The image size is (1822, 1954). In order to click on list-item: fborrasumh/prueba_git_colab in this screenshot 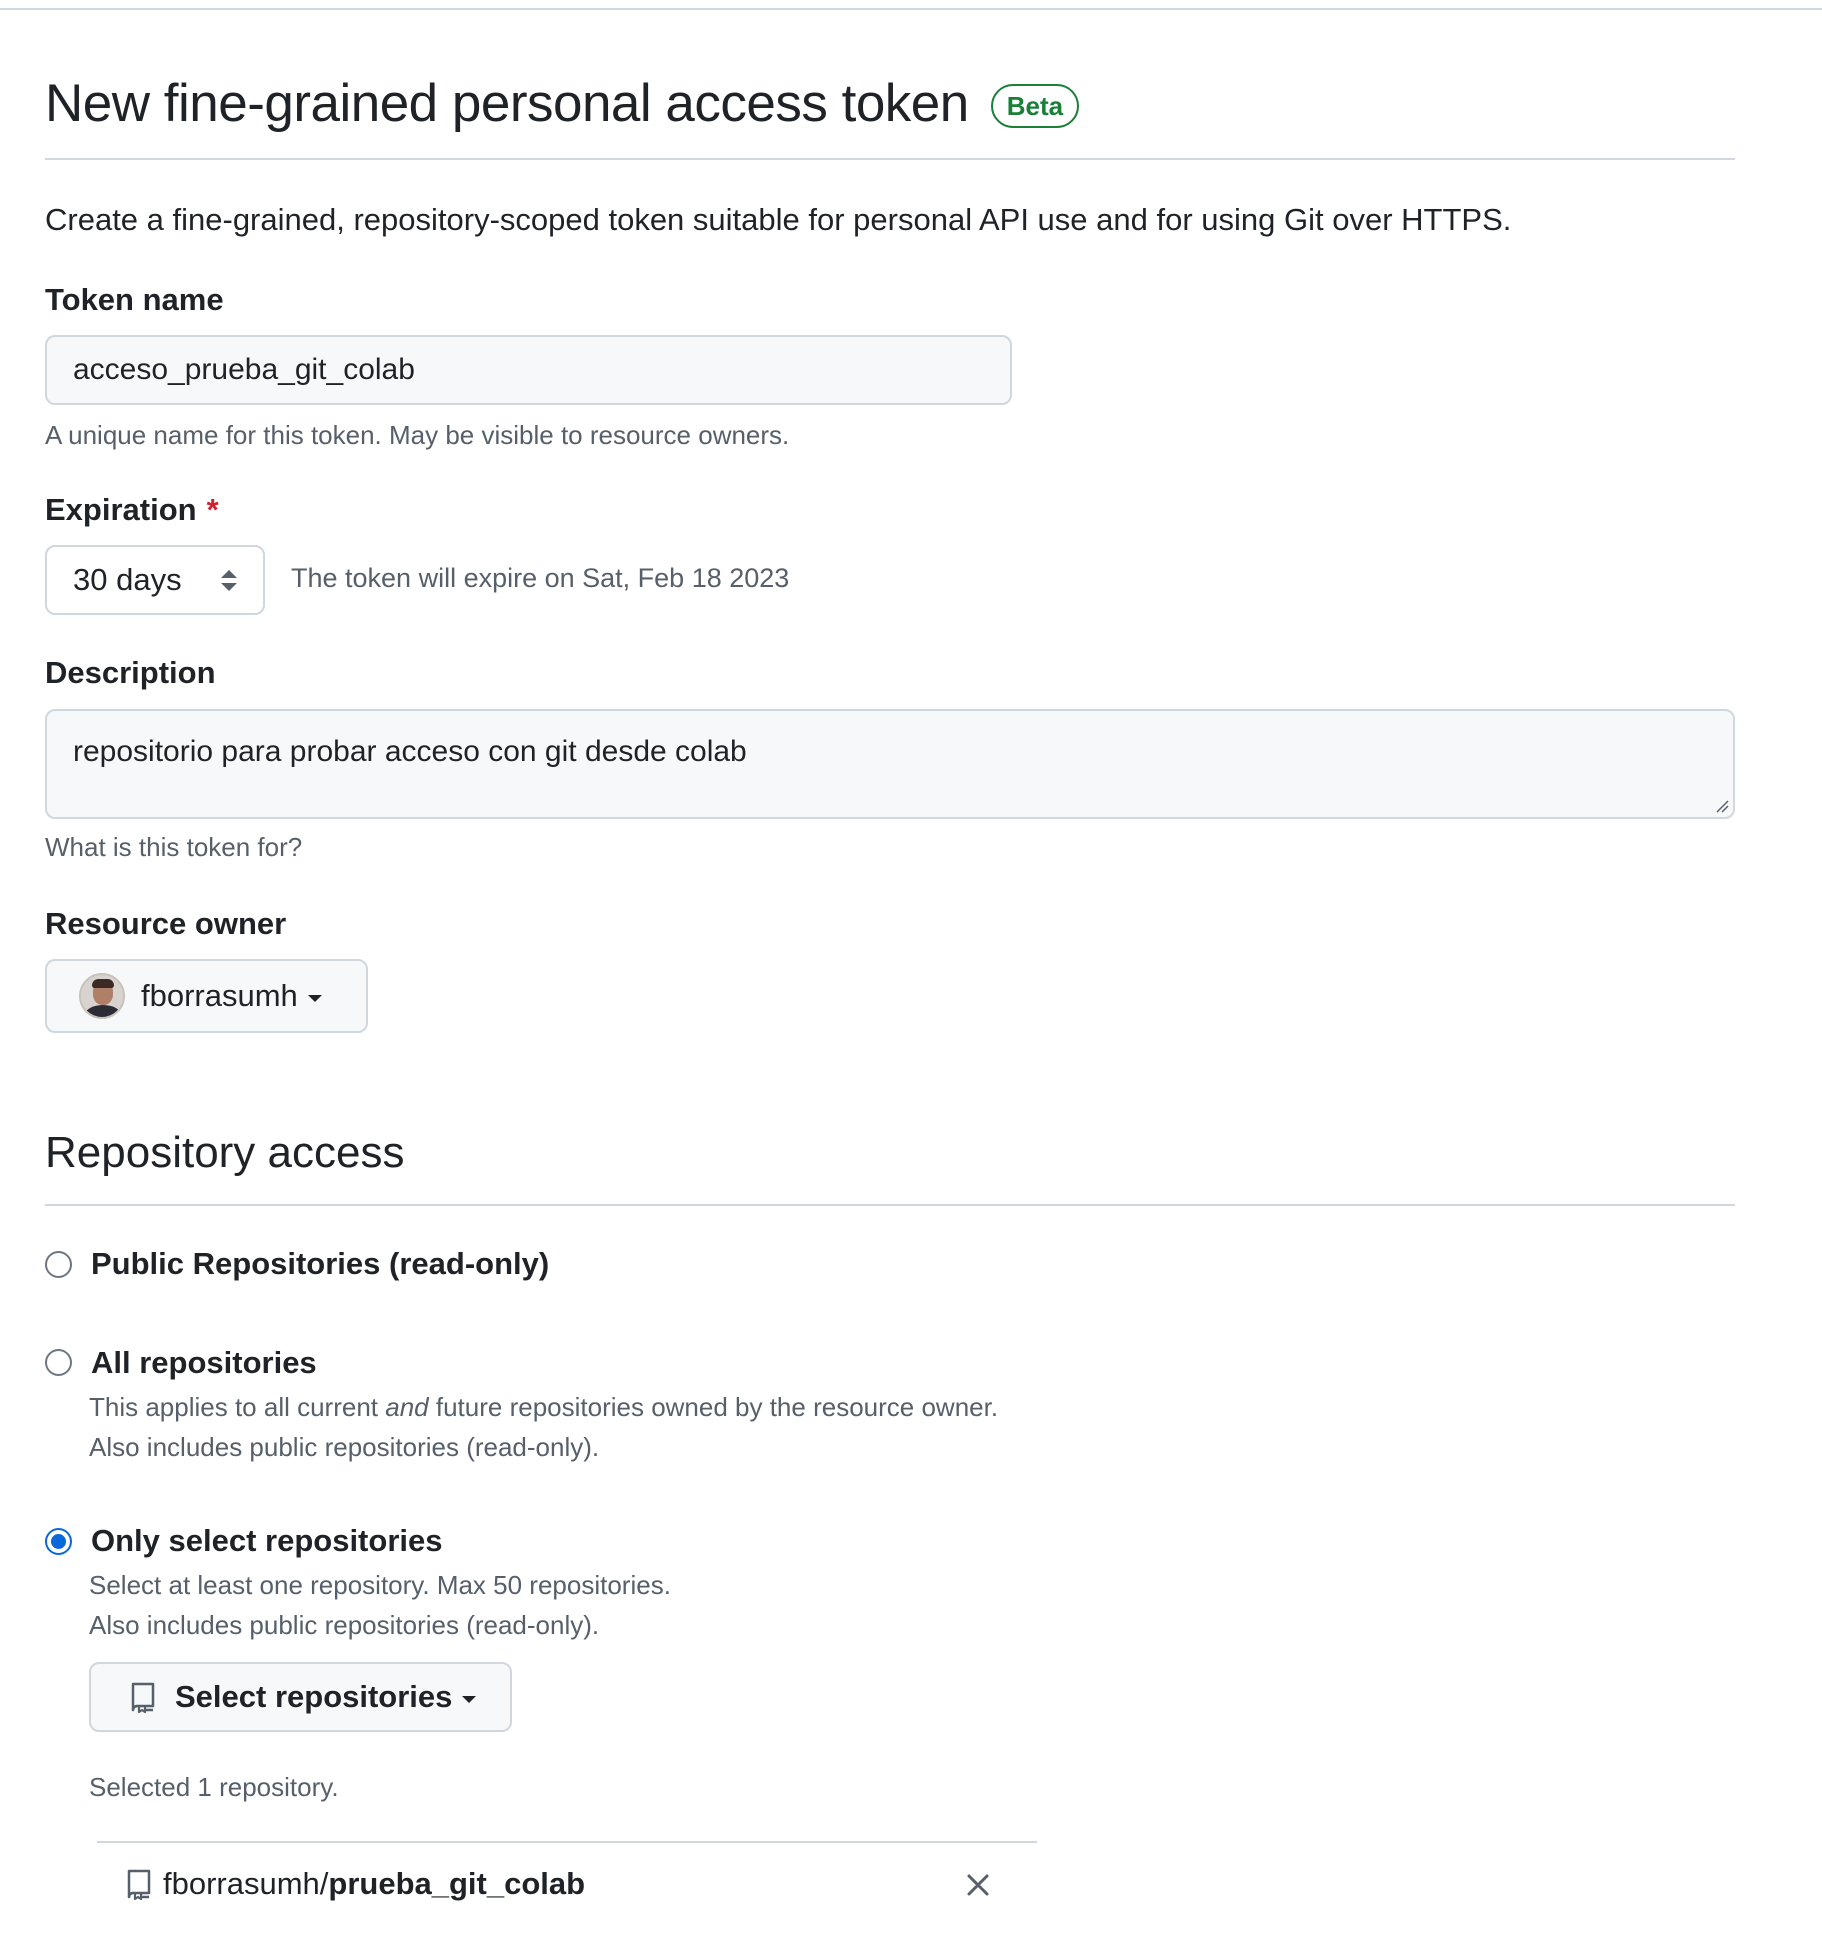, I will do `click(355, 1884)`.